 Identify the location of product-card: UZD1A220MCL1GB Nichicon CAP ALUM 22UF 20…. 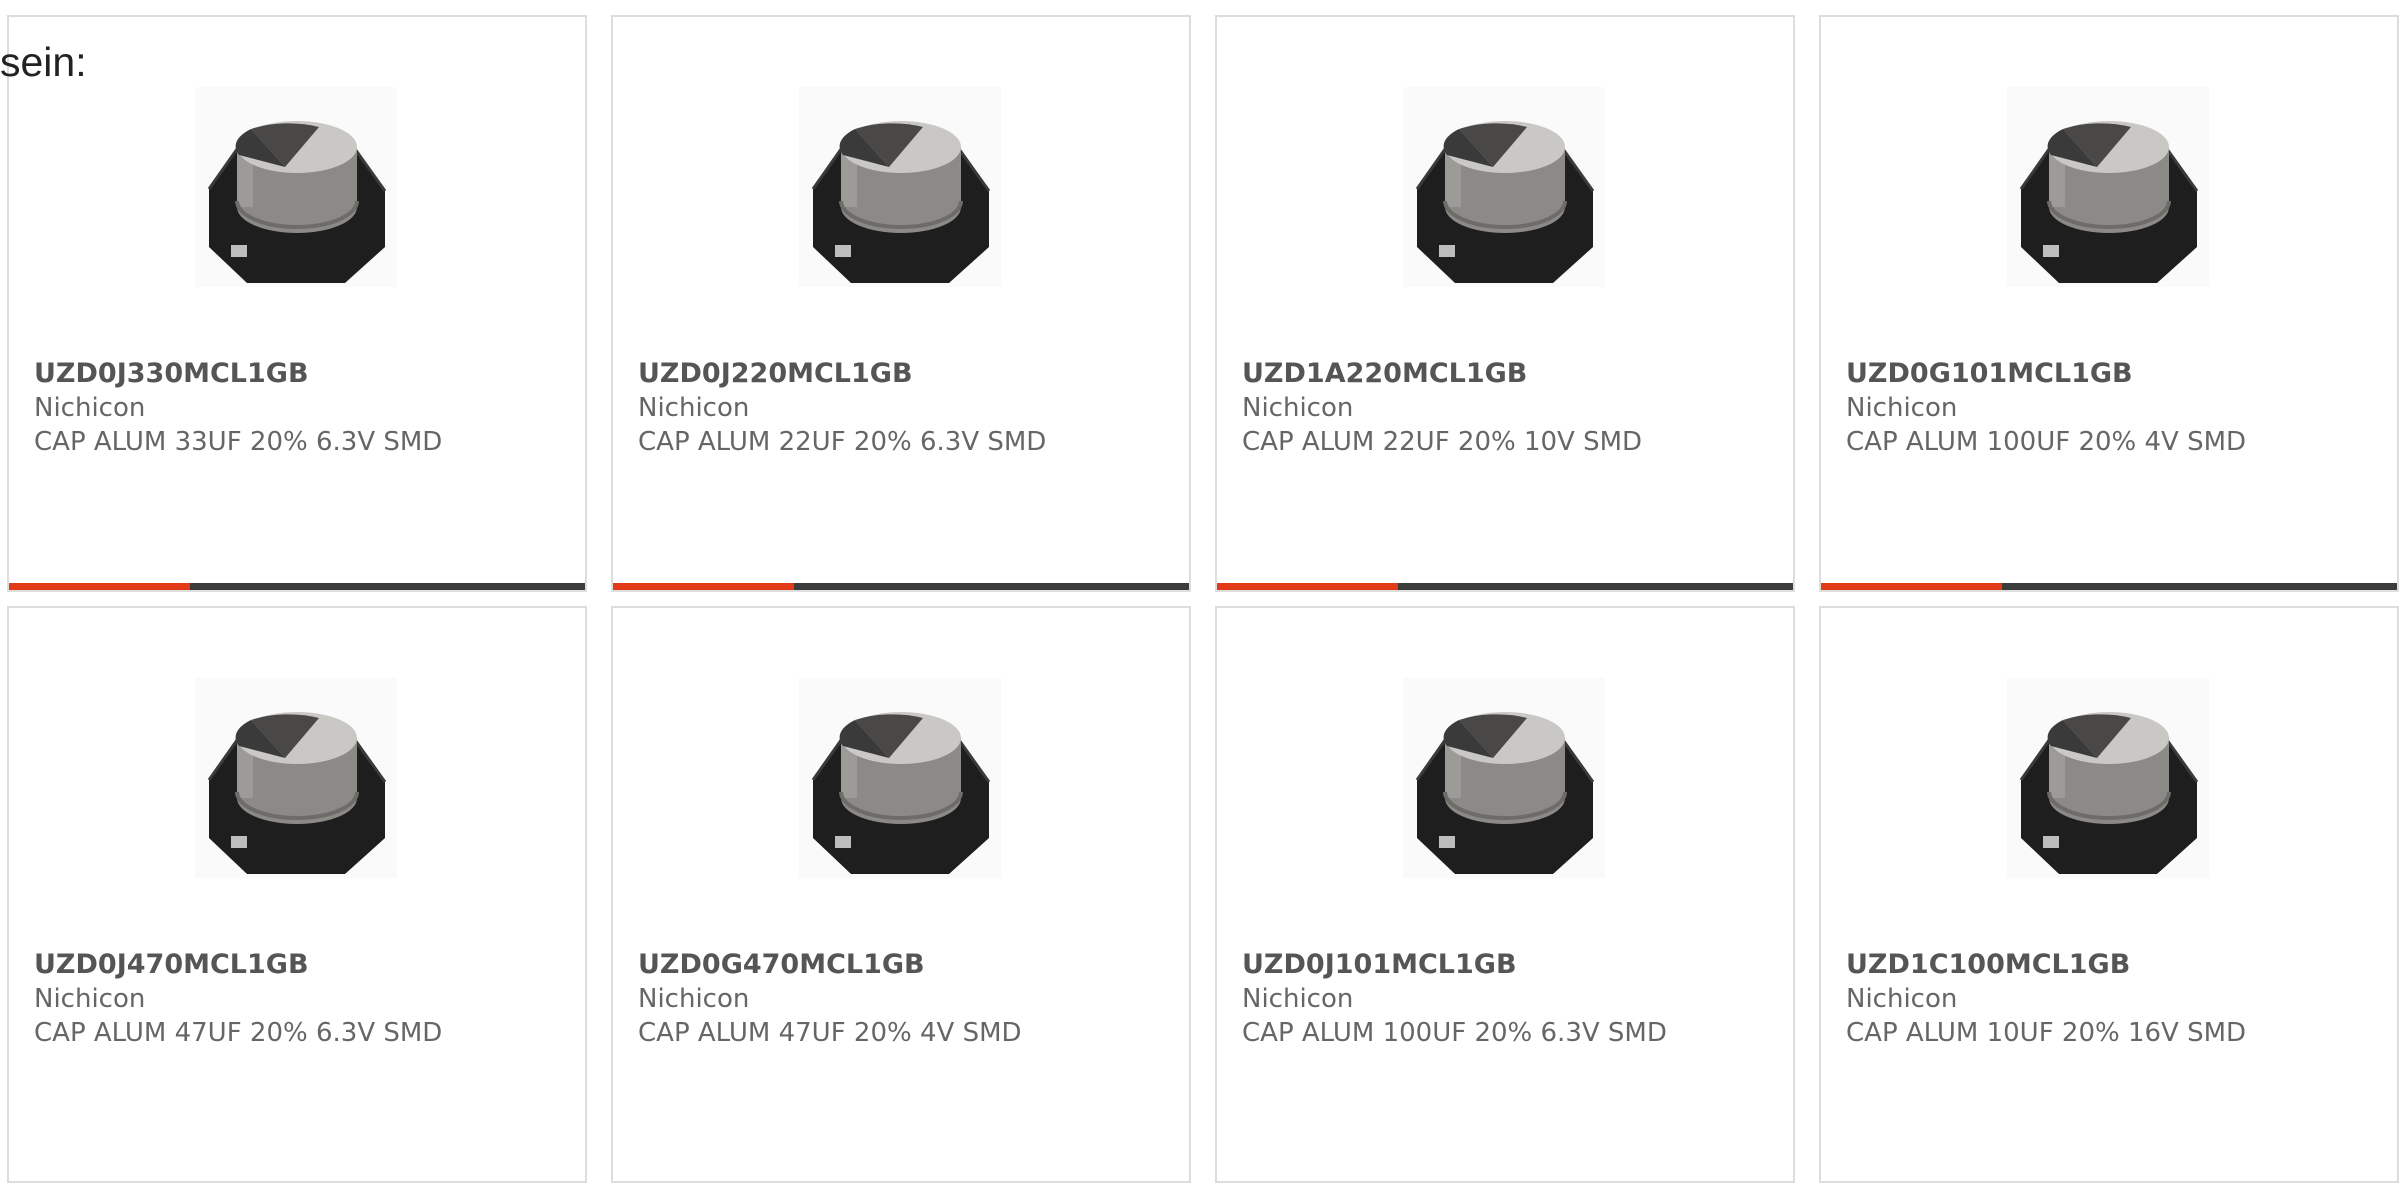
(1505, 303).